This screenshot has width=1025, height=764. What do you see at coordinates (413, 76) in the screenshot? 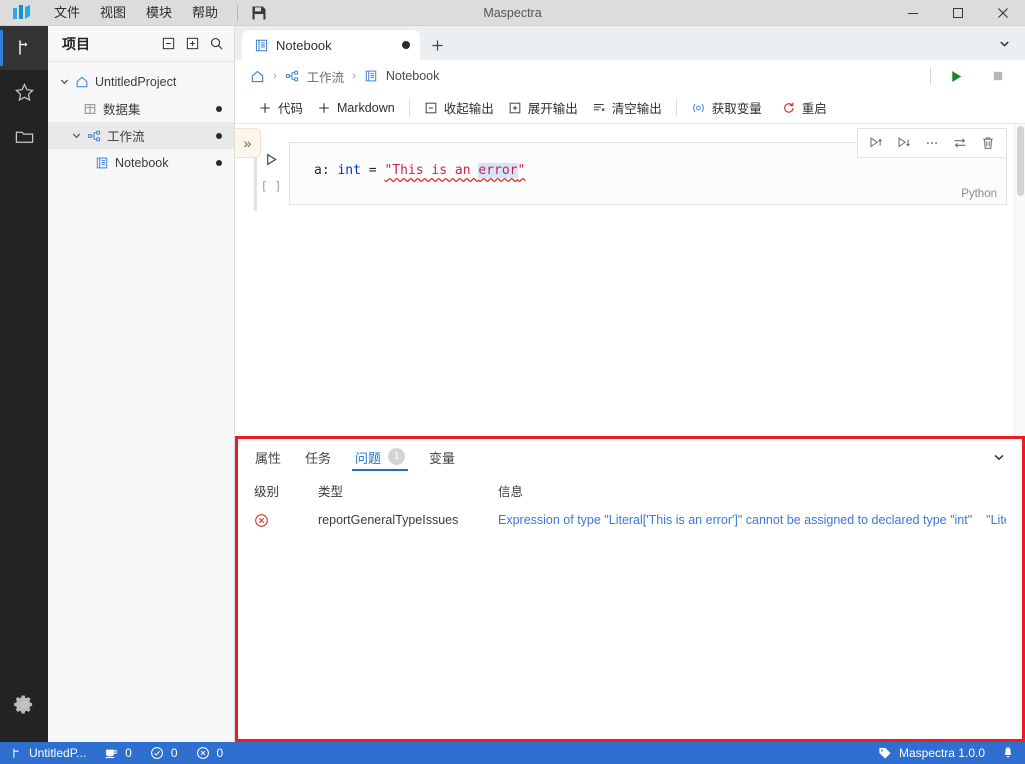
I see `breadcrumb-item-notebook: Notebook` at bounding box center [413, 76].